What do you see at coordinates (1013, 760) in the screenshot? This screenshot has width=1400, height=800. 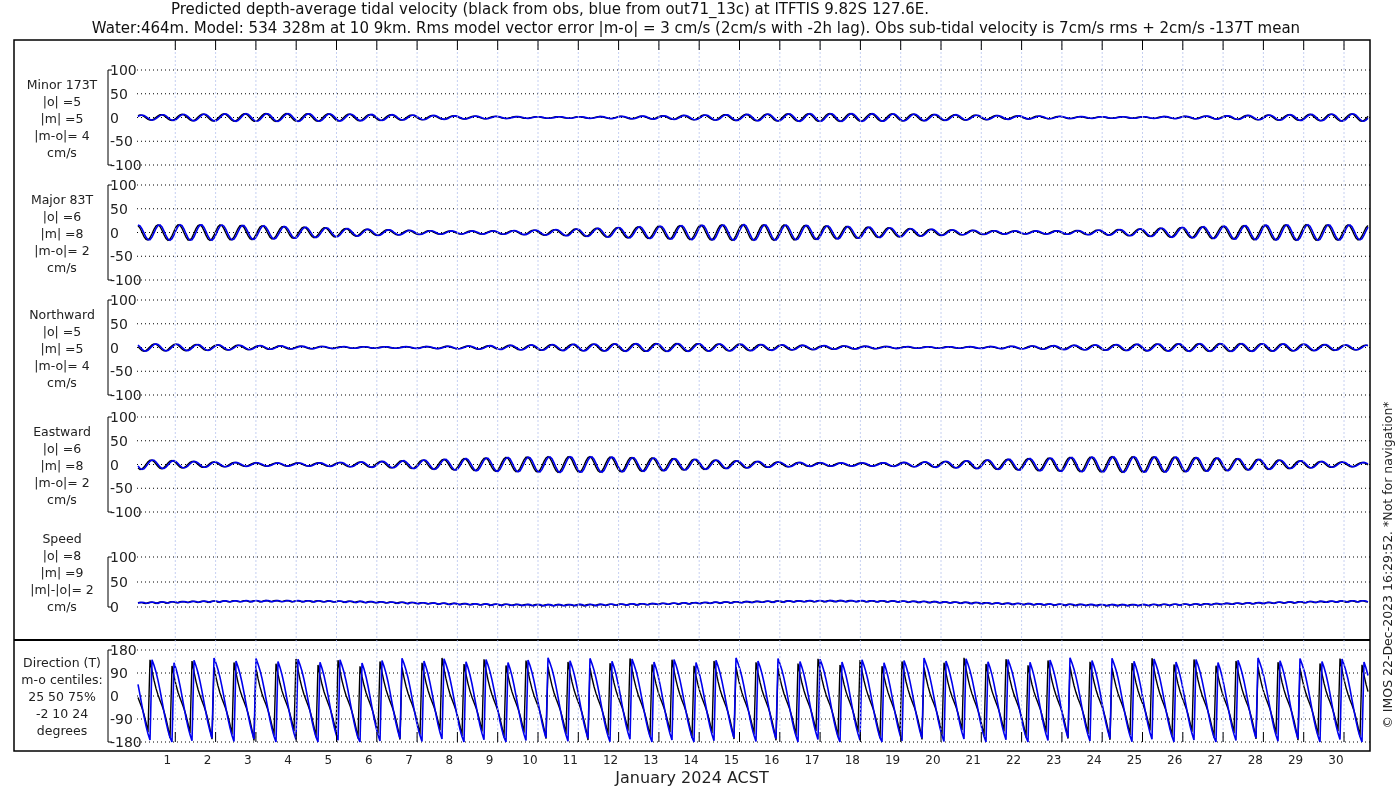 I see `x-tick-label: 22` at bounding box center [1013, 760].